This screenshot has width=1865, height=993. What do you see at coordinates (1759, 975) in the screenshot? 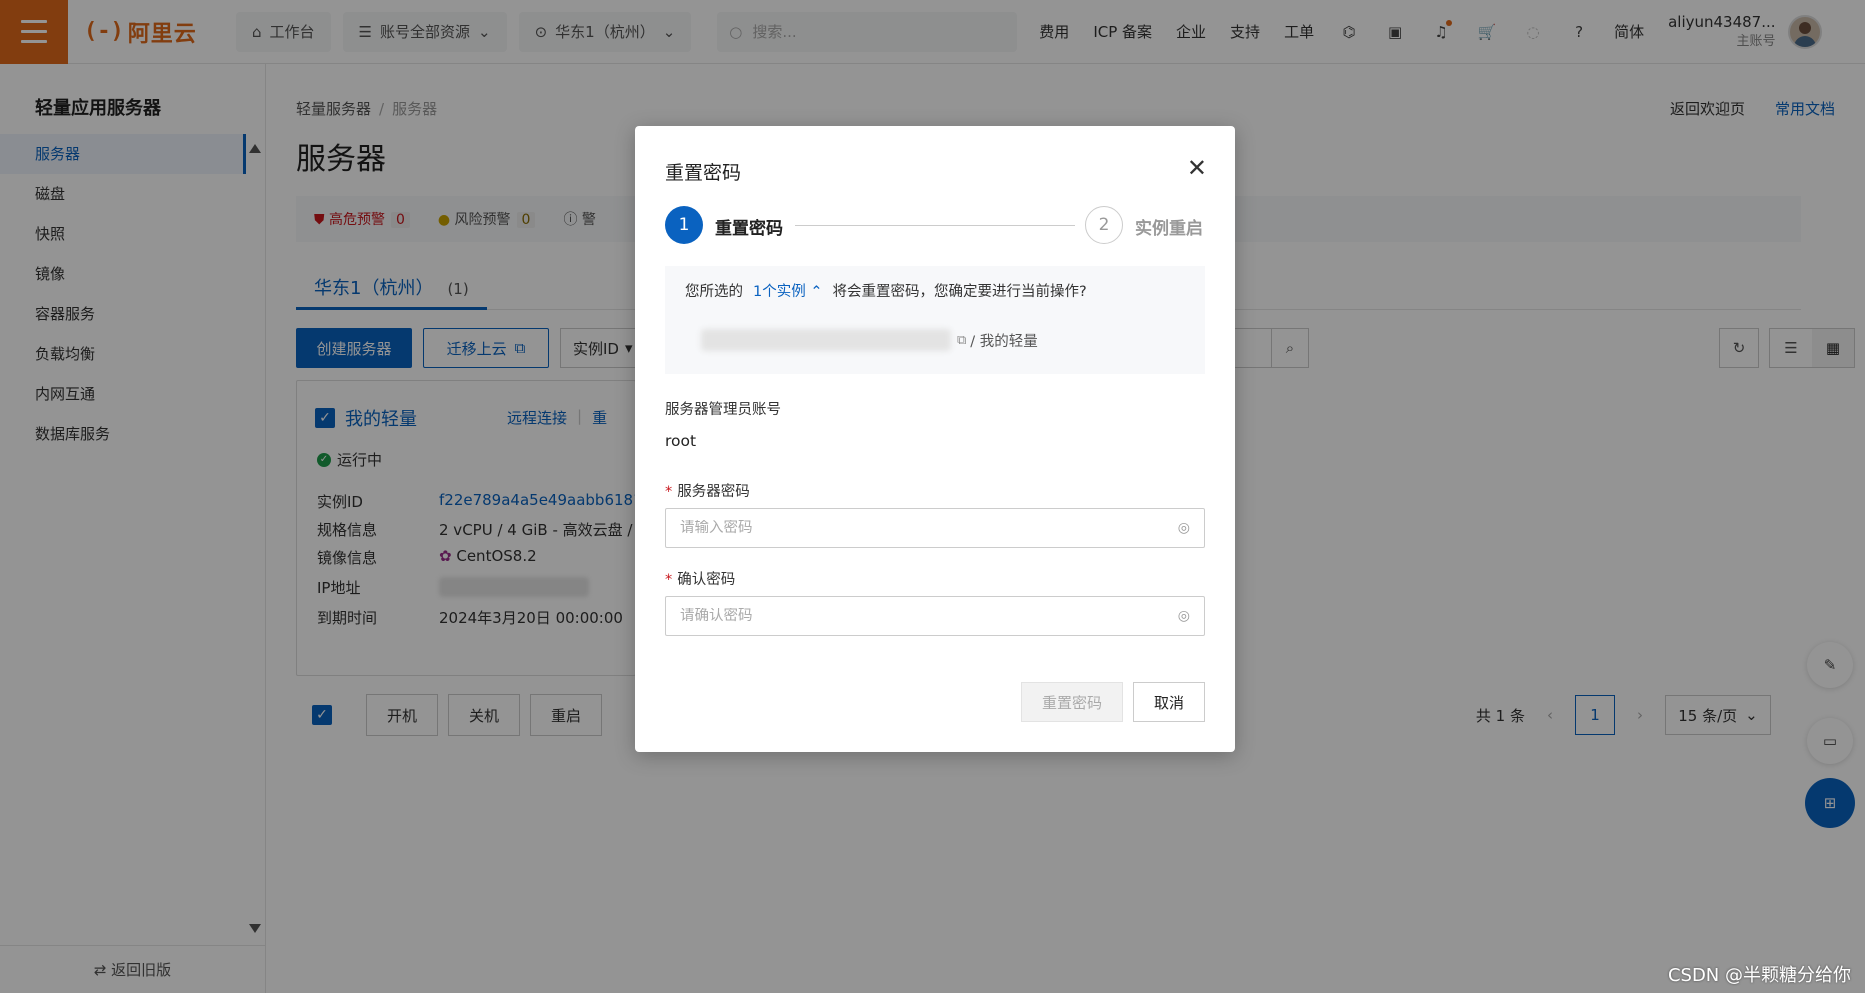
I see `watermark: CSDN @半颗糖分给你` at bounding box center [1759, 975].